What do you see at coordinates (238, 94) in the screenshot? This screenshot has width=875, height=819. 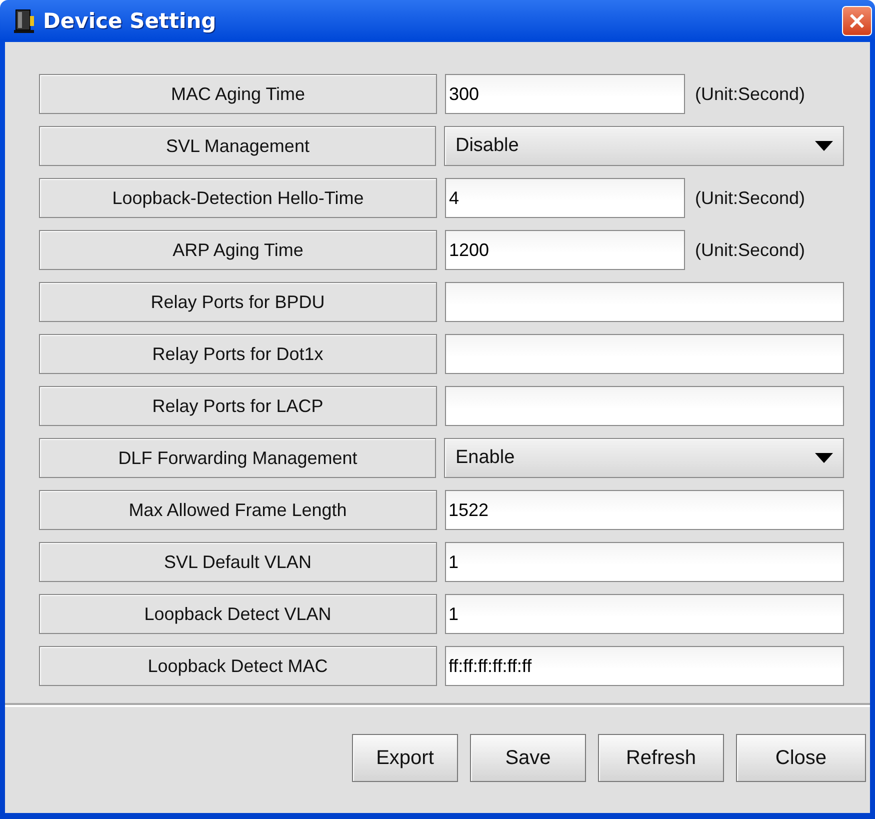 I see `setting-label: MAC Aging Time` at bounding box center [238, 94].